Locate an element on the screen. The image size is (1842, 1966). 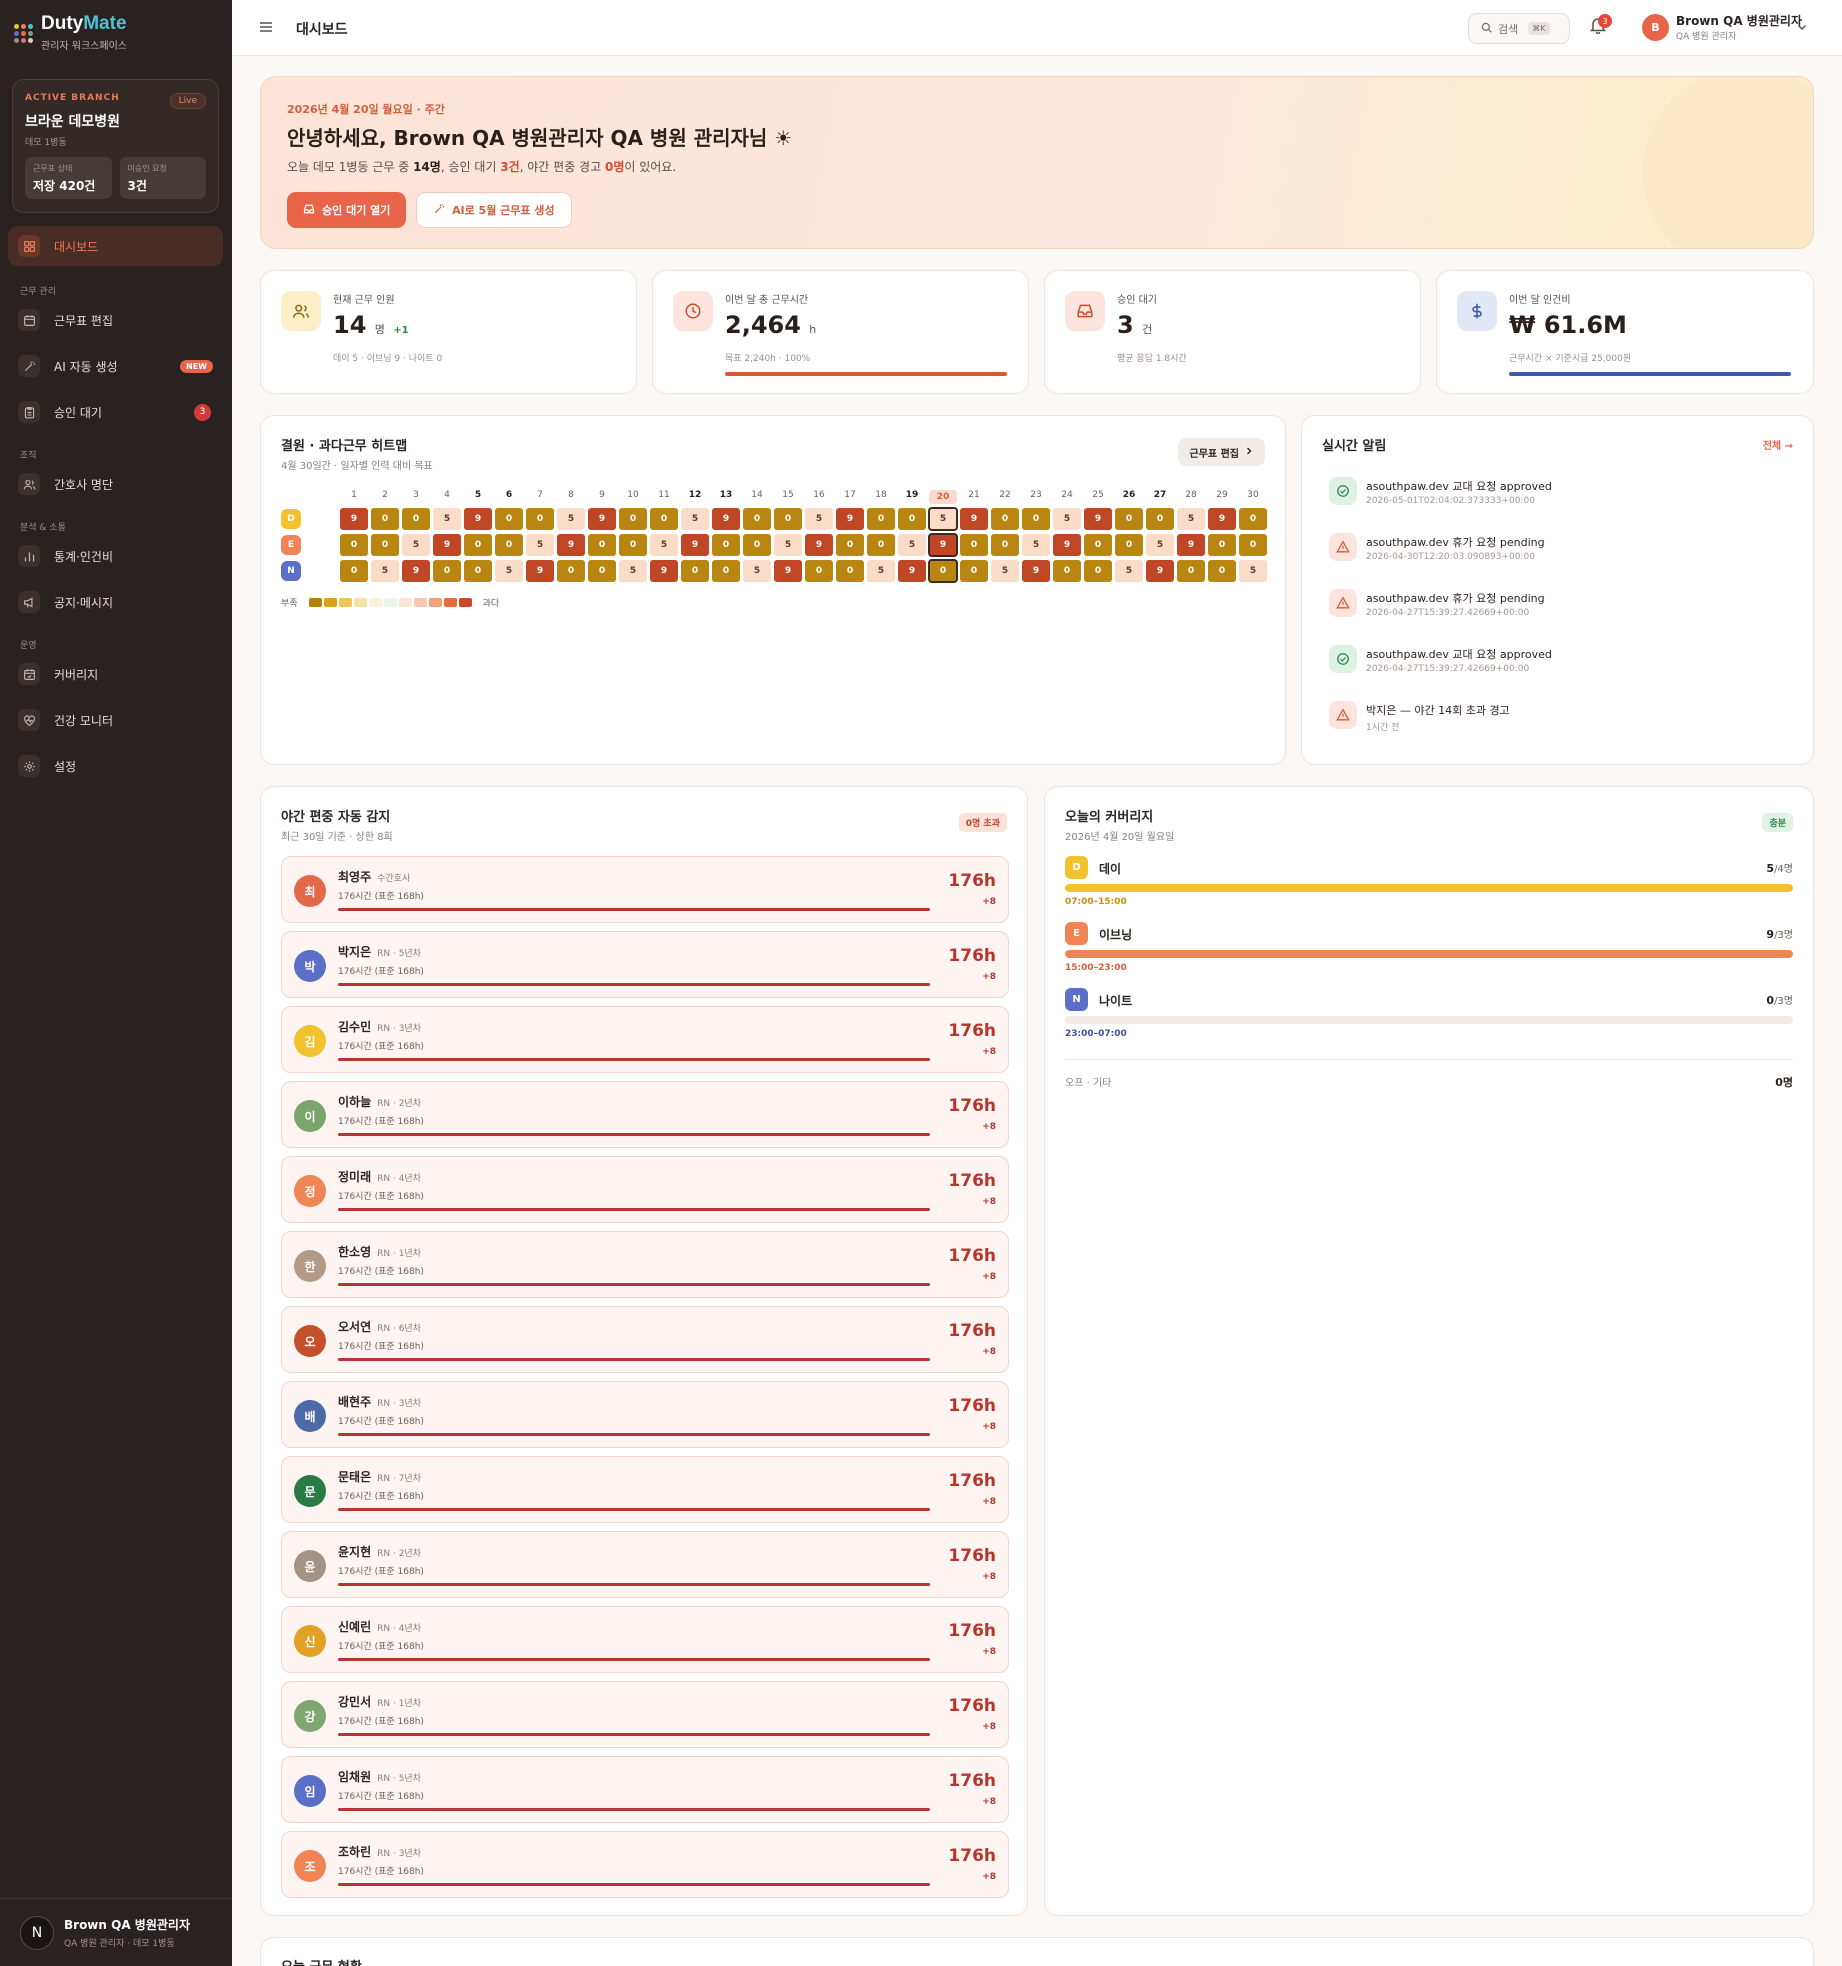
schedule-edit-button: 근무표 편집 is located at coordinates (1221, 452).